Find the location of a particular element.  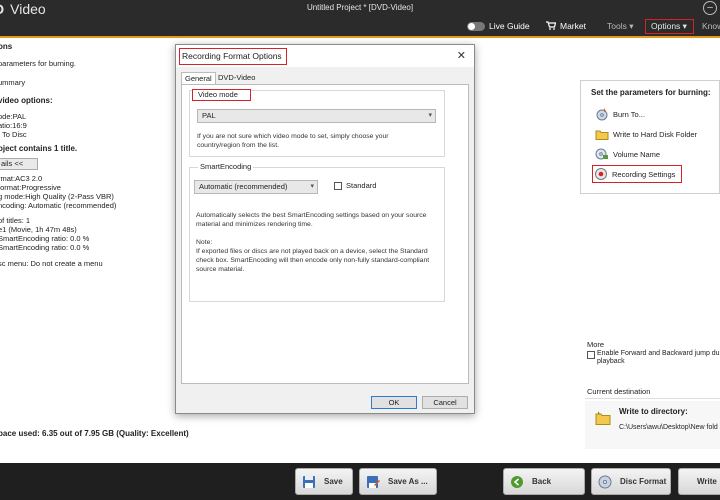

volume-name-label: Volume Name is located at coordinates (637, 154).